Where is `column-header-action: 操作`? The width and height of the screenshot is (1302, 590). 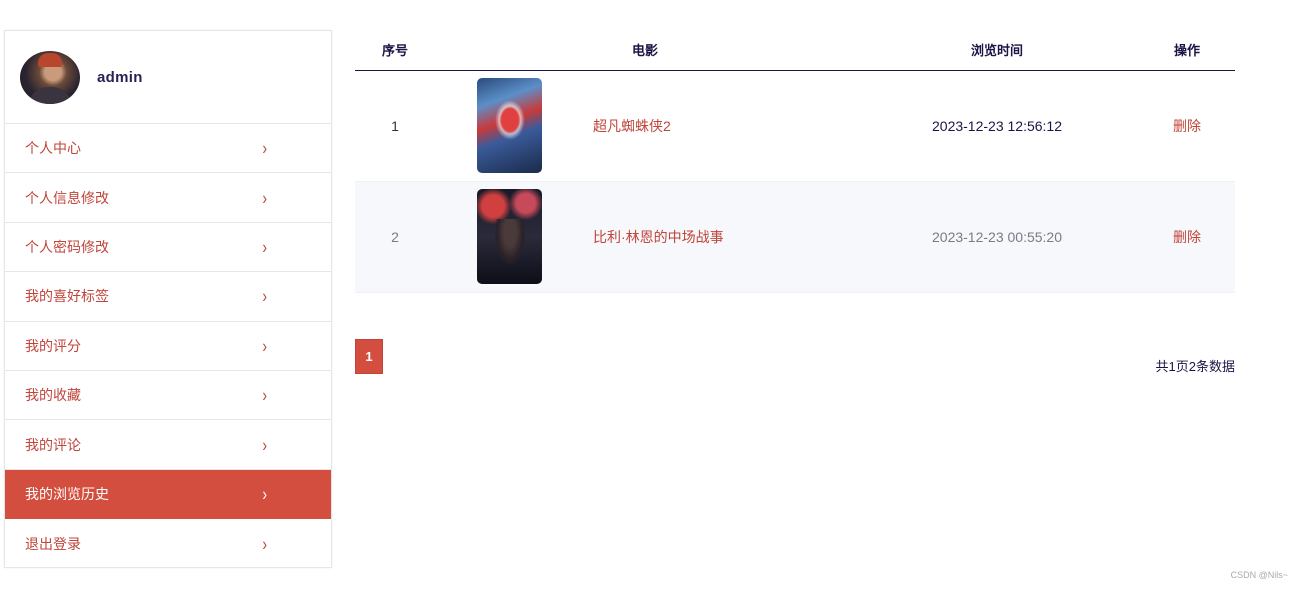
column-header-action: 操作 is located at coordinates (1187, 50).